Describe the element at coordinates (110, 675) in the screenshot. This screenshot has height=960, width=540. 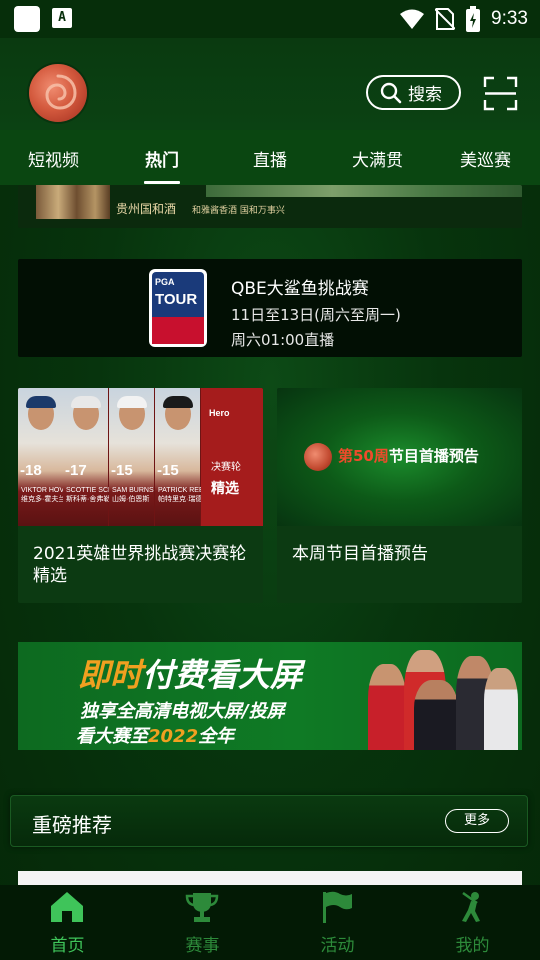
I see `banner-highlight: 即时` at that location.